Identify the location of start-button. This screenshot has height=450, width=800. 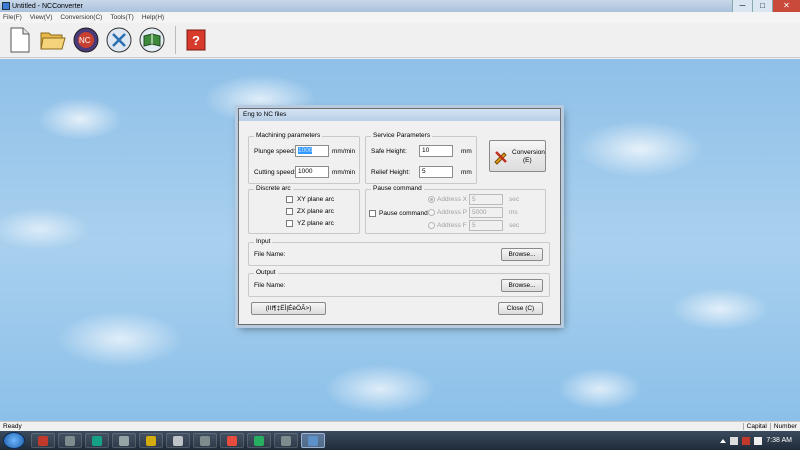
(14, 440).